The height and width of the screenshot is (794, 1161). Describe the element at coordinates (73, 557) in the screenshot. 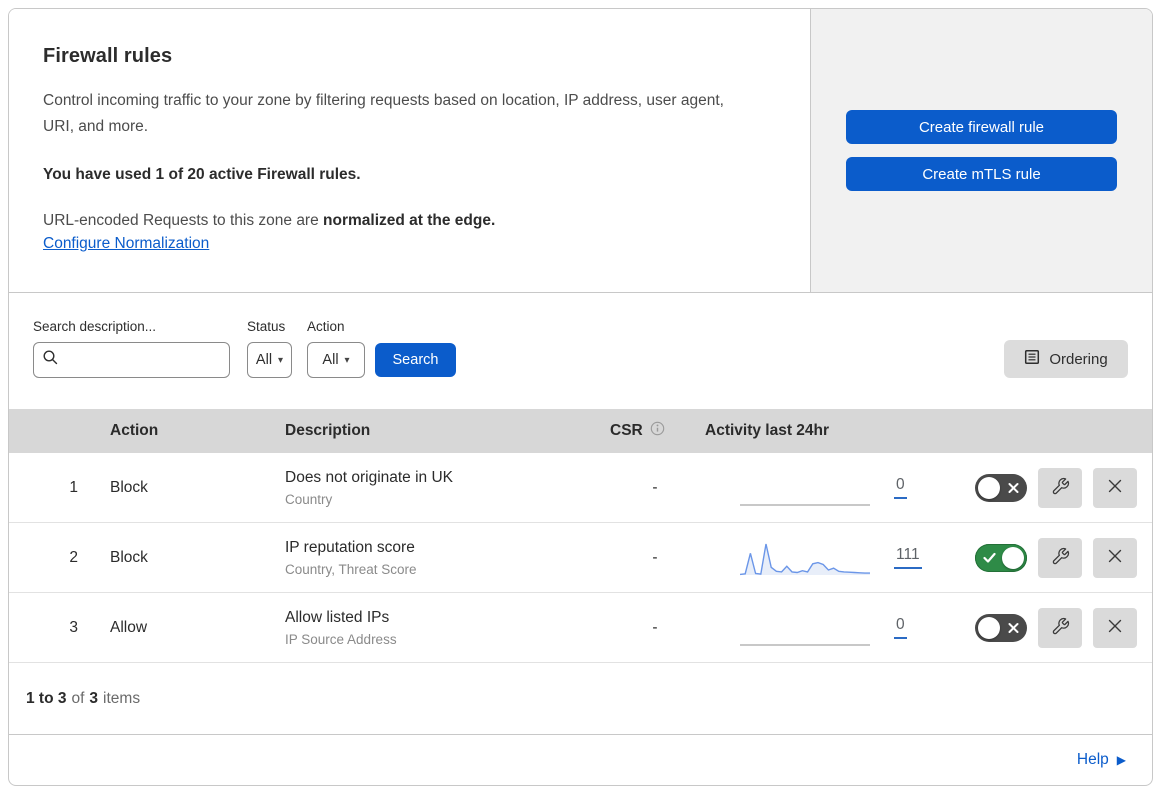

I see `rule-priority: 2` at that location.